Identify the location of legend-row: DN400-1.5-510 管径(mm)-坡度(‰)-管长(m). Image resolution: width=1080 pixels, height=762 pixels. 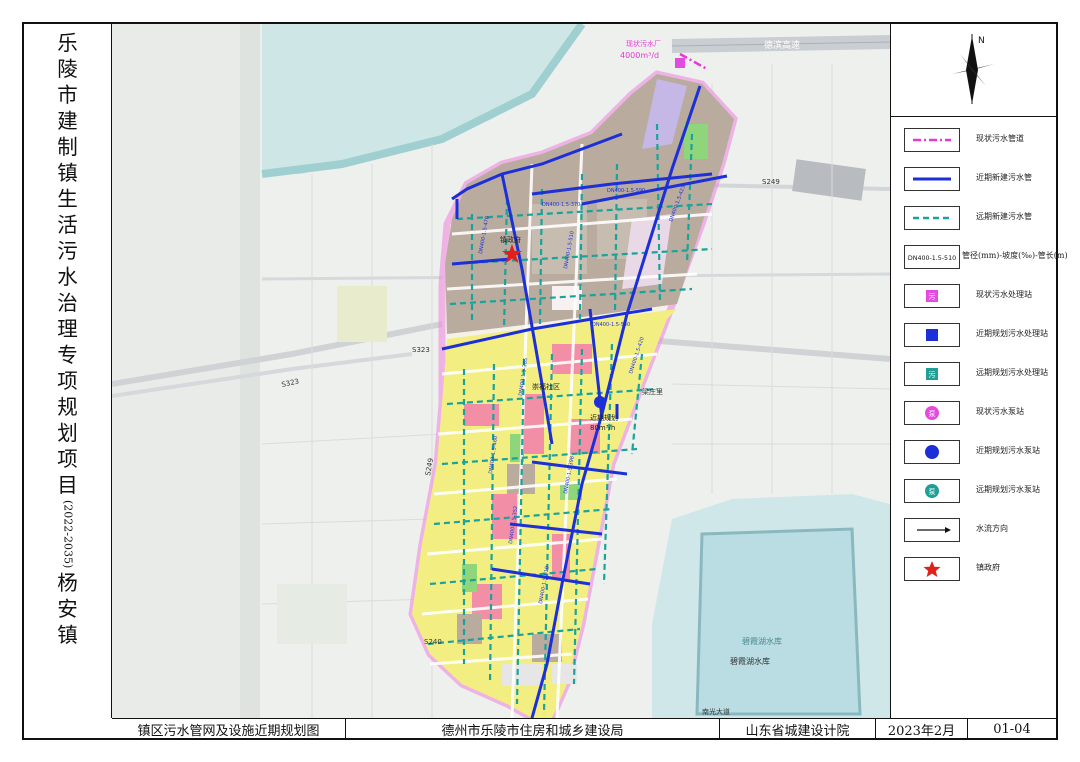
(979, 259).